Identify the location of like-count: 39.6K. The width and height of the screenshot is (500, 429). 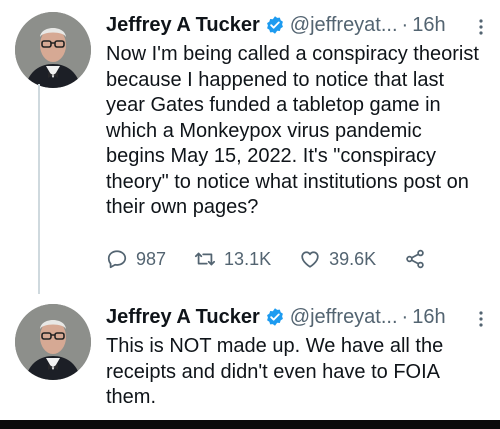
(353, 258).